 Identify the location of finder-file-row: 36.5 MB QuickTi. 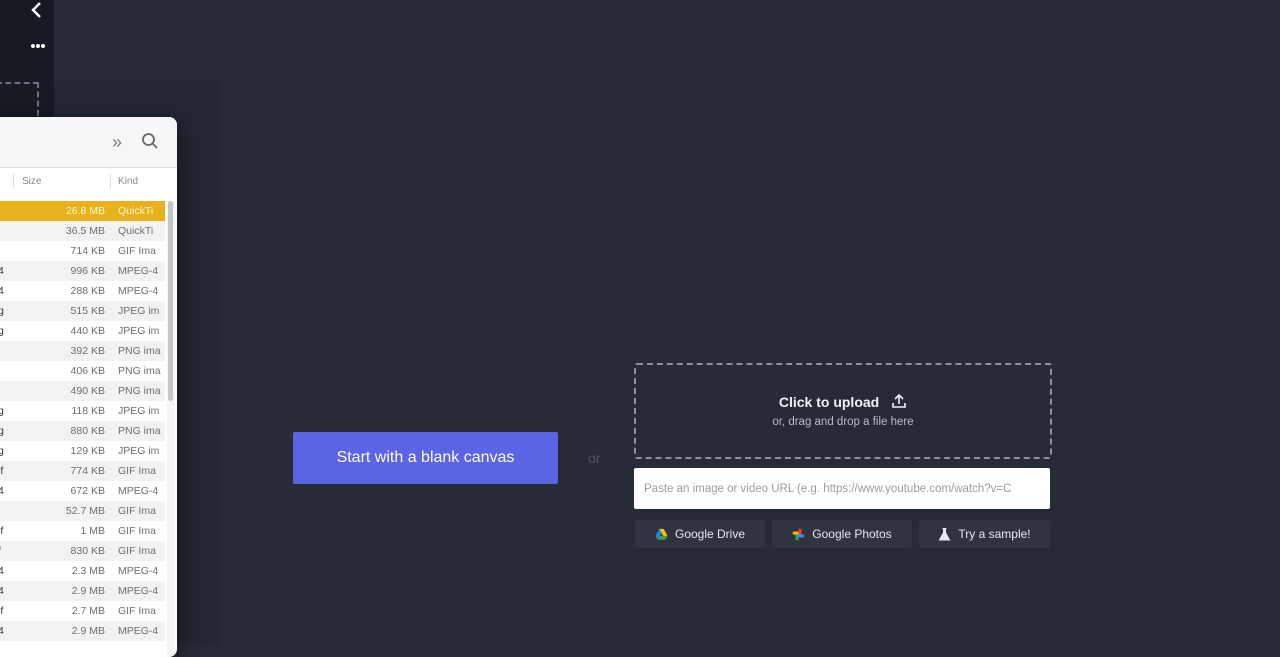
(82, 231).